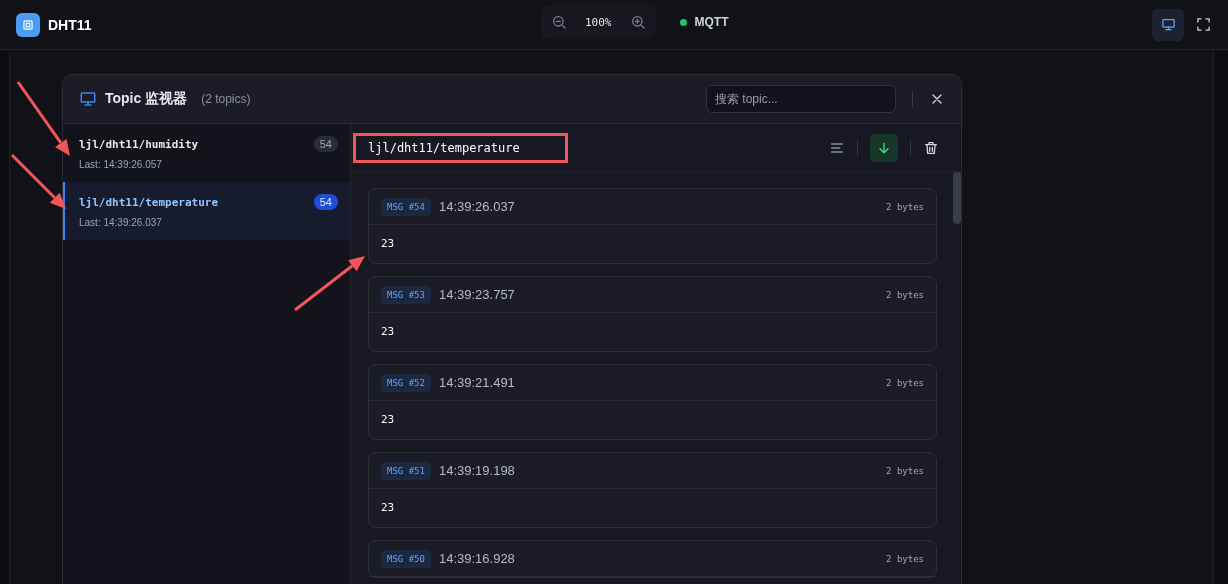 The width and height of the screenshot is (1228, 584). I want to click on trash-icon, so click(931, 147).